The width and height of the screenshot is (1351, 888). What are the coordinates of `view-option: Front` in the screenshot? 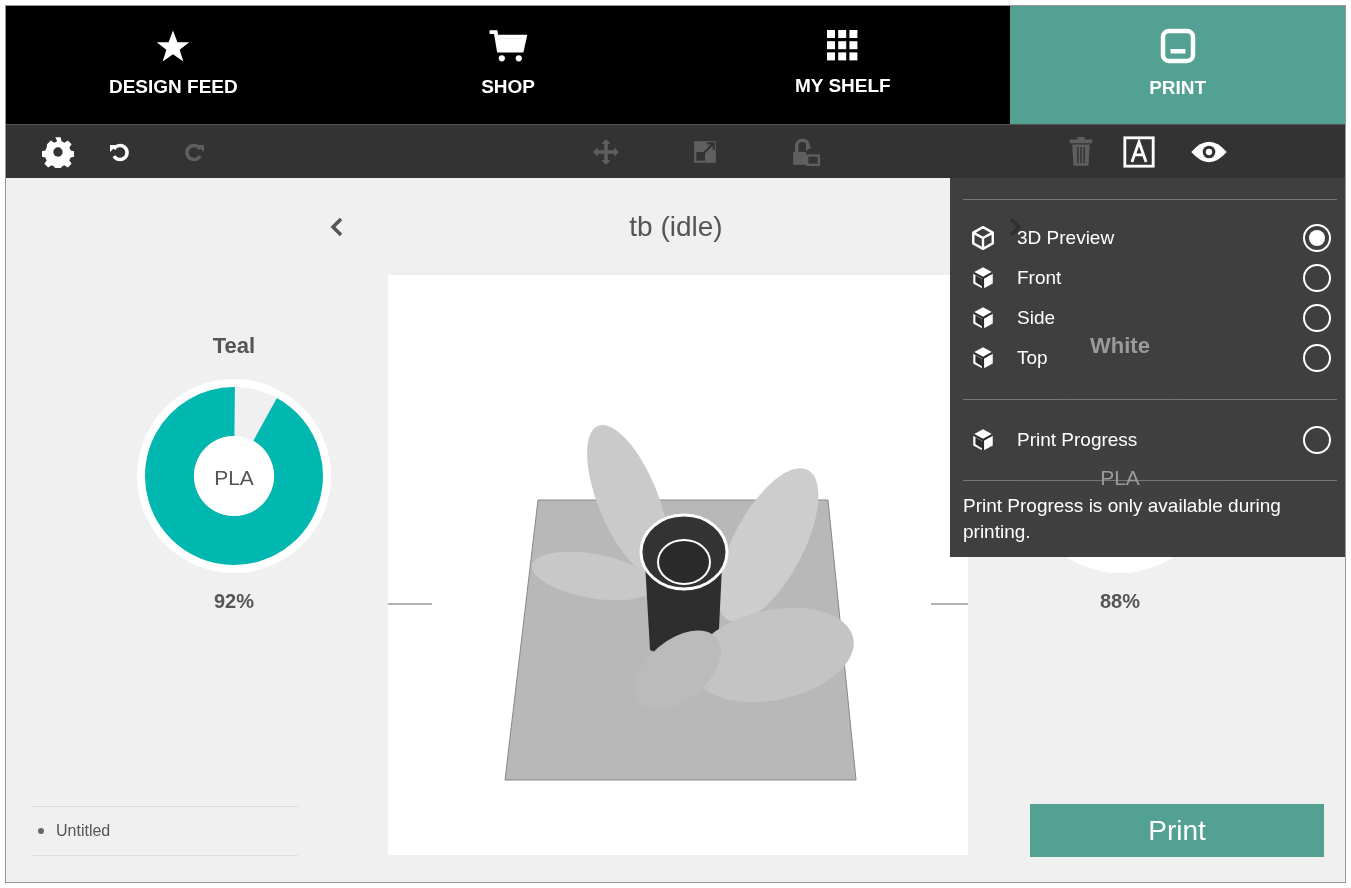 It's located at (1039, 278).